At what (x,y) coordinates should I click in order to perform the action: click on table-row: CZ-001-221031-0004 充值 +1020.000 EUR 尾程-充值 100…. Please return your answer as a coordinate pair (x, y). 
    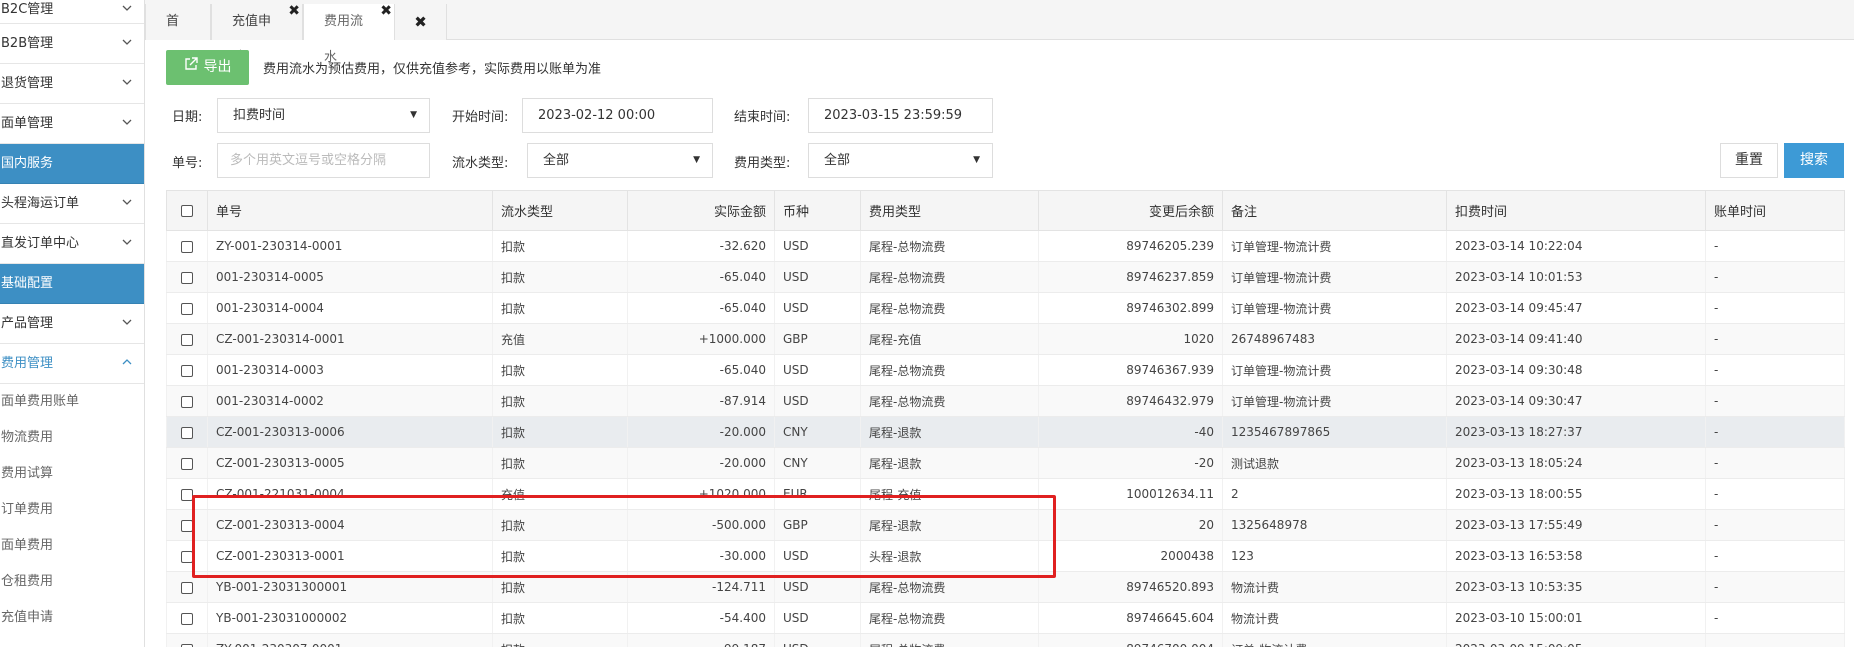
    Looking at the image, I should click on (1005, 494).